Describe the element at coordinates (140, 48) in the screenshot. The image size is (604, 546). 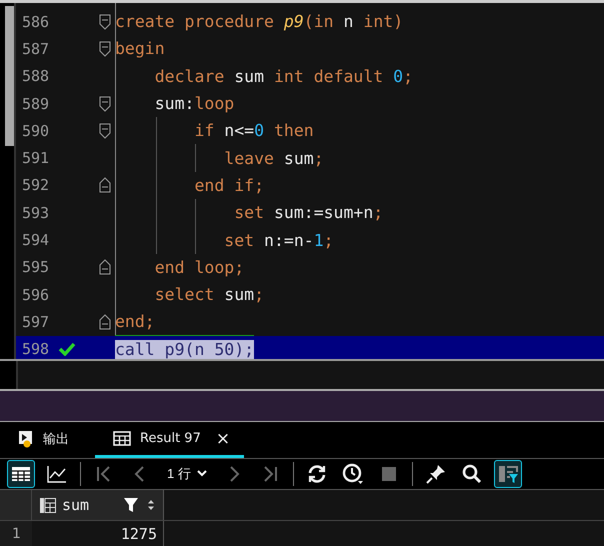
I see `code-line: begin` at that location.